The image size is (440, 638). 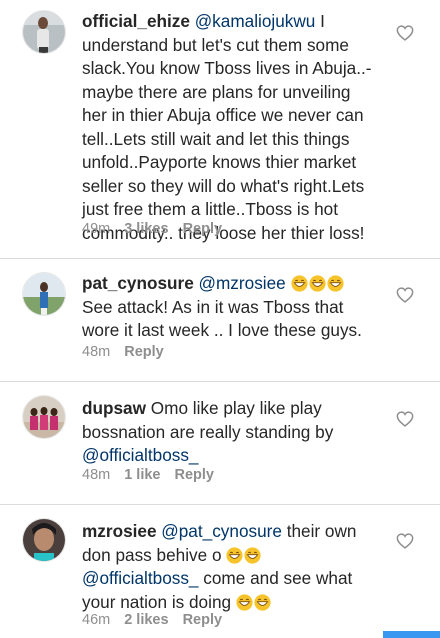 What do you see at coordinates (142, 475) in the screenshot?
I see `likes-count: 1 like` at bounding box center [142, 475].